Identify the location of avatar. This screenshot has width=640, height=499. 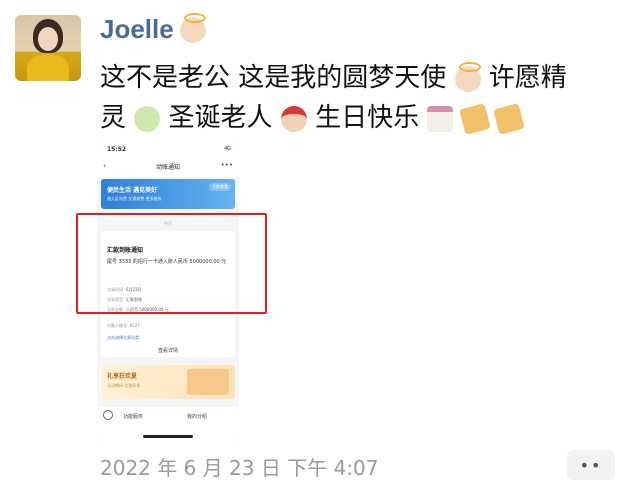
(48, 48).